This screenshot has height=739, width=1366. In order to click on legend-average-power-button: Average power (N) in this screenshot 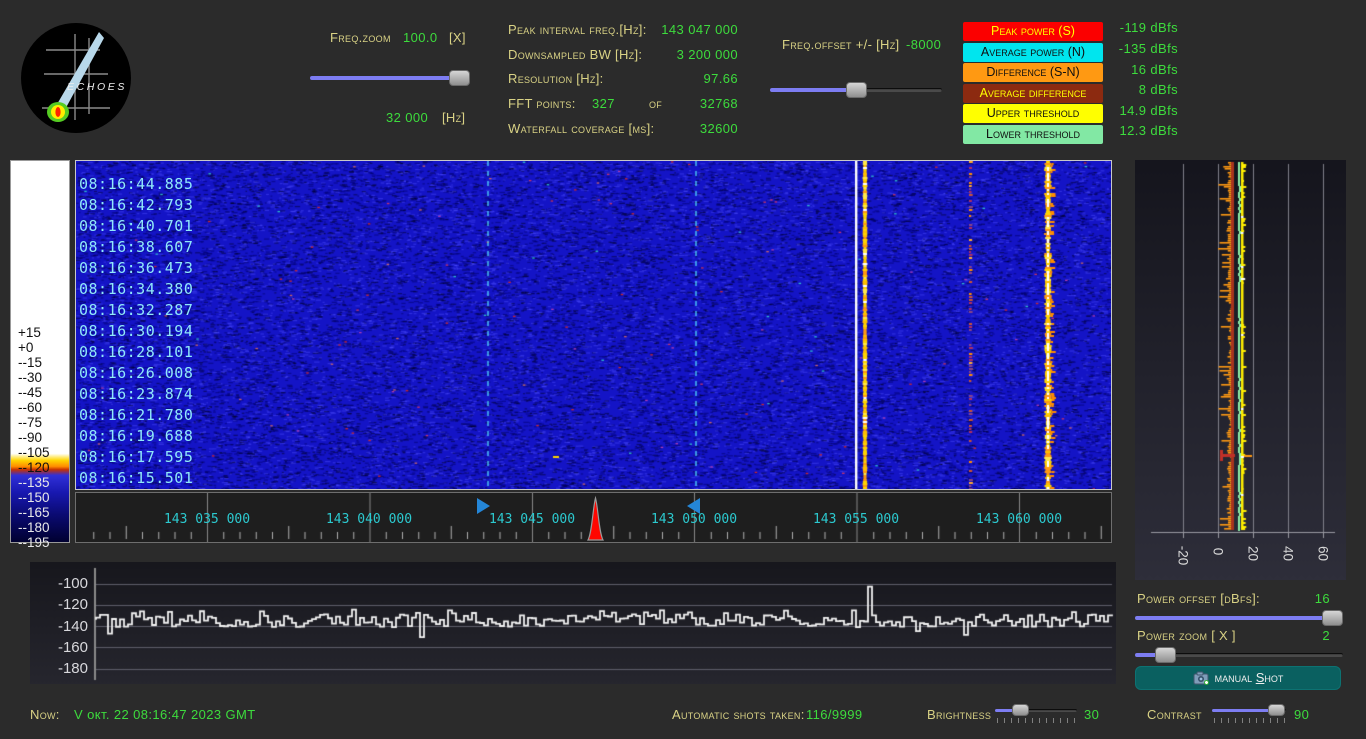, I will do `click(1033, 52)`.